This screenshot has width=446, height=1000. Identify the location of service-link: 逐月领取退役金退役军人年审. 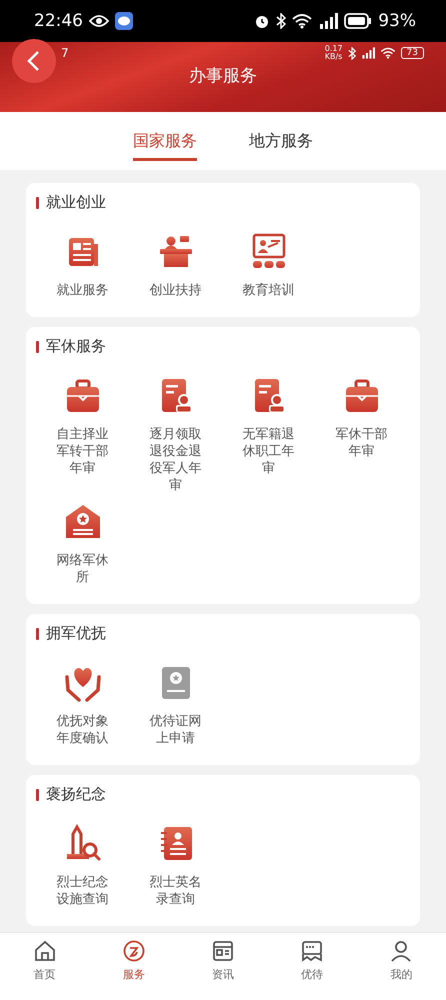
(175, 460).